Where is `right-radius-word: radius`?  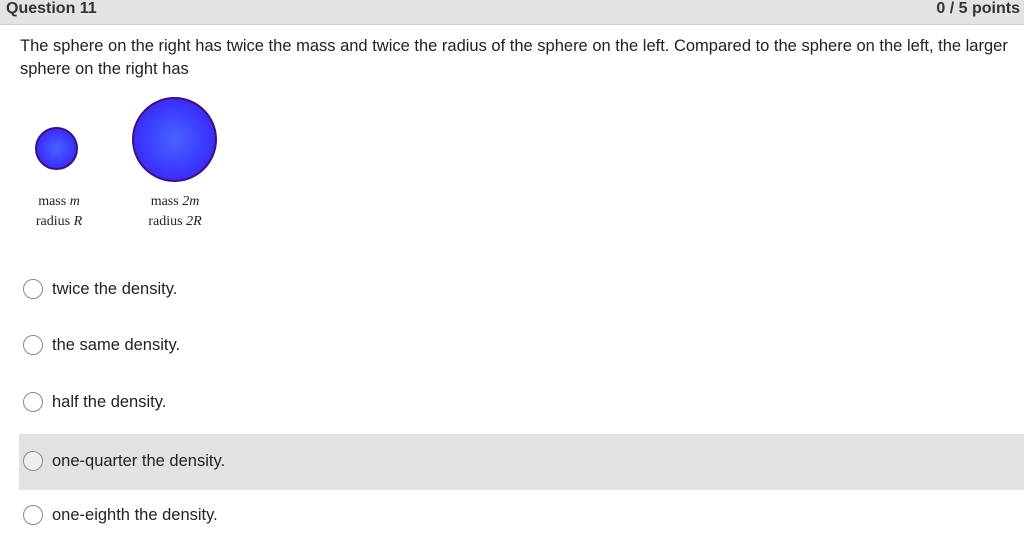
right-radius-word: radius is located at coordinates (165, 221).